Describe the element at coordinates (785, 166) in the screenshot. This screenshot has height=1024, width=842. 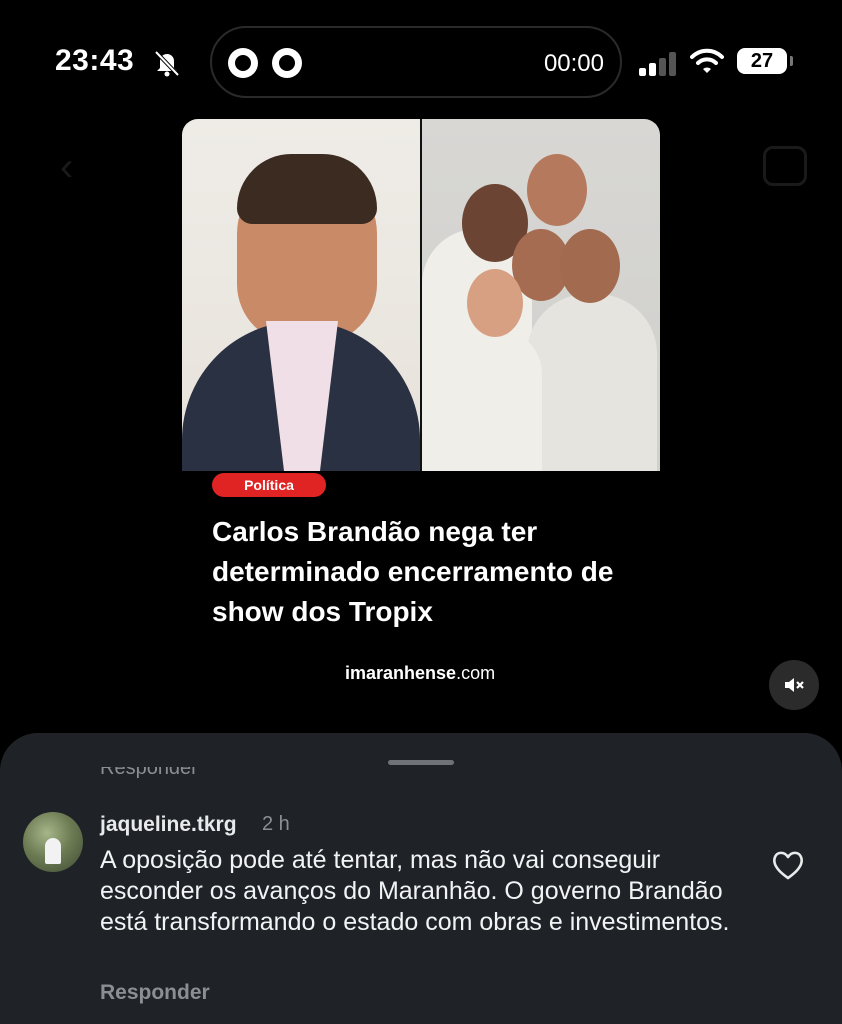
I see `camera-icon` at that location.